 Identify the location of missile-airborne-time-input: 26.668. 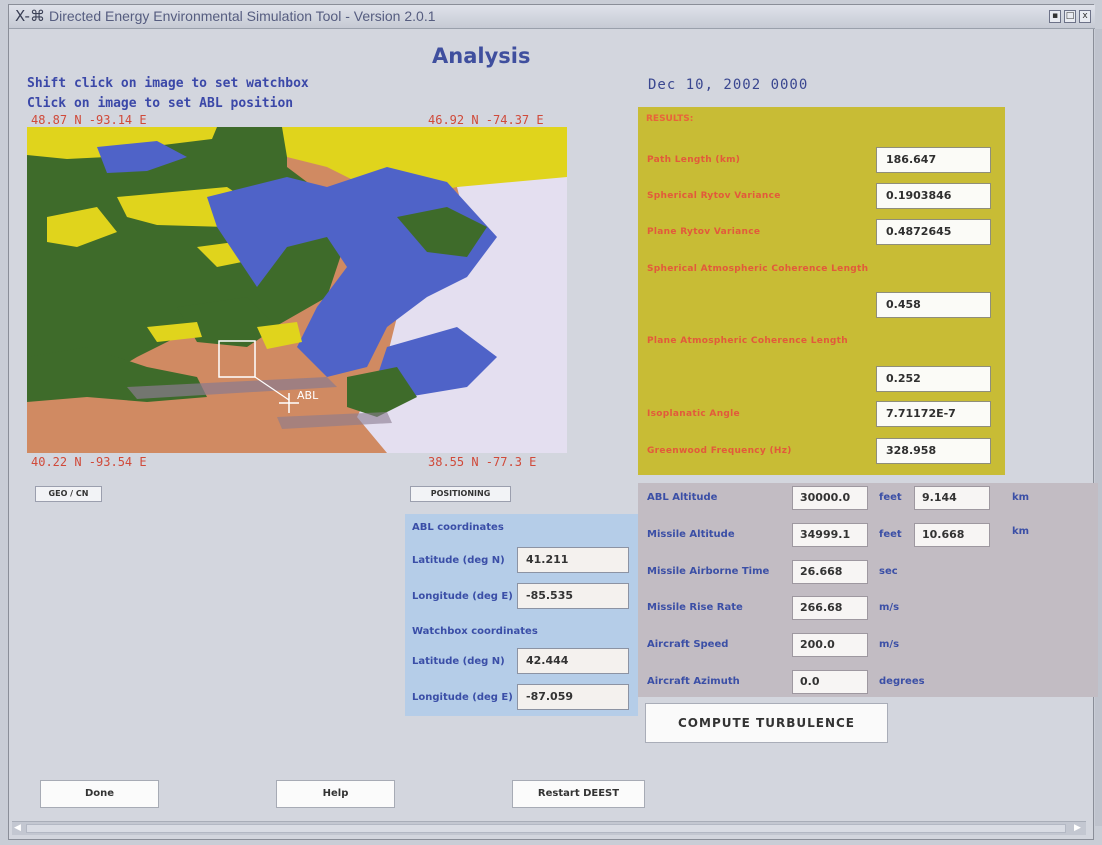
(830, 572).